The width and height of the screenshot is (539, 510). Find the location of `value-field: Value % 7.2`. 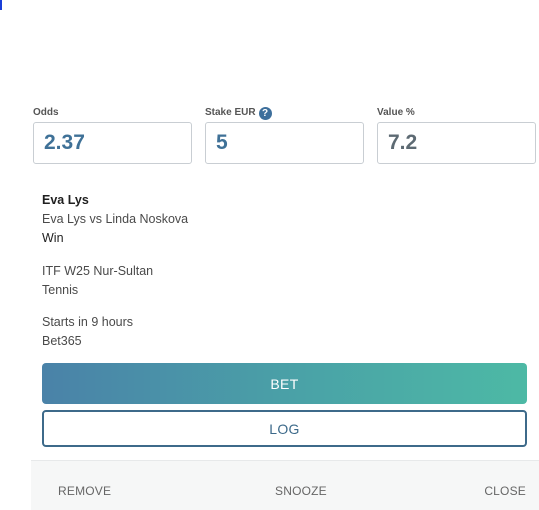

value-field: Value % 7.2 is located at coordinates (456, 135).